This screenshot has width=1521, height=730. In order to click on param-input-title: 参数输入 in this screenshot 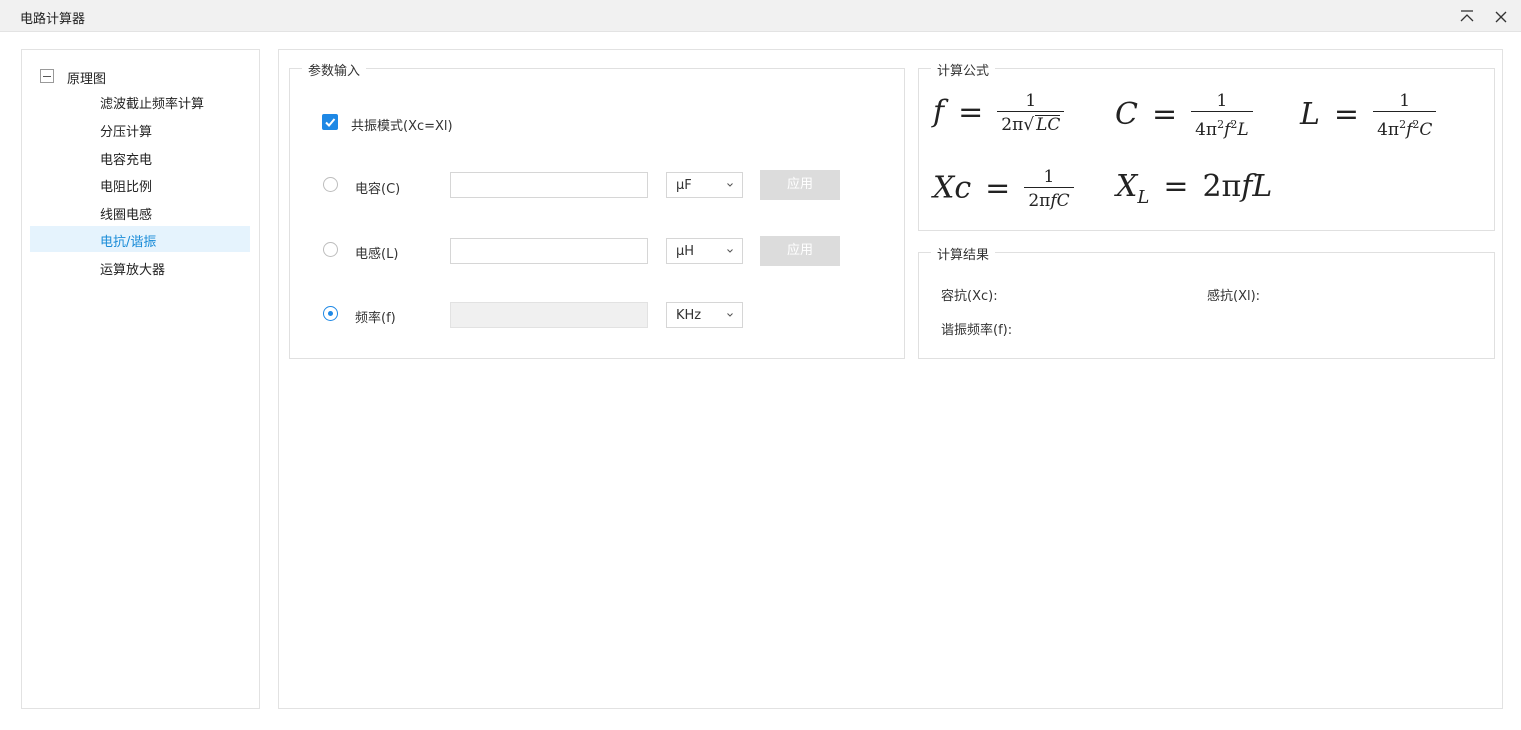, I will do `click(334, 69)`.